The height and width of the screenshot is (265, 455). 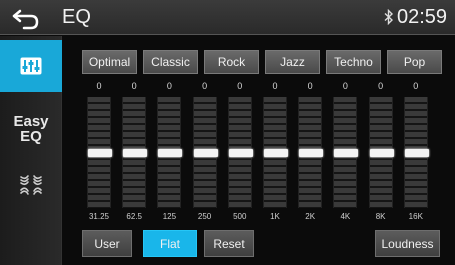 I want to click on sidebar-item-equalizer, so click(x=31, y=66).